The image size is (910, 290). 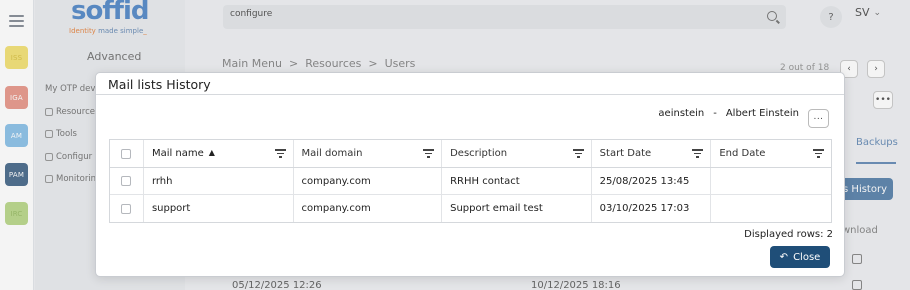 I want to click on select-all-checkbox, so click(x=126, y=153).